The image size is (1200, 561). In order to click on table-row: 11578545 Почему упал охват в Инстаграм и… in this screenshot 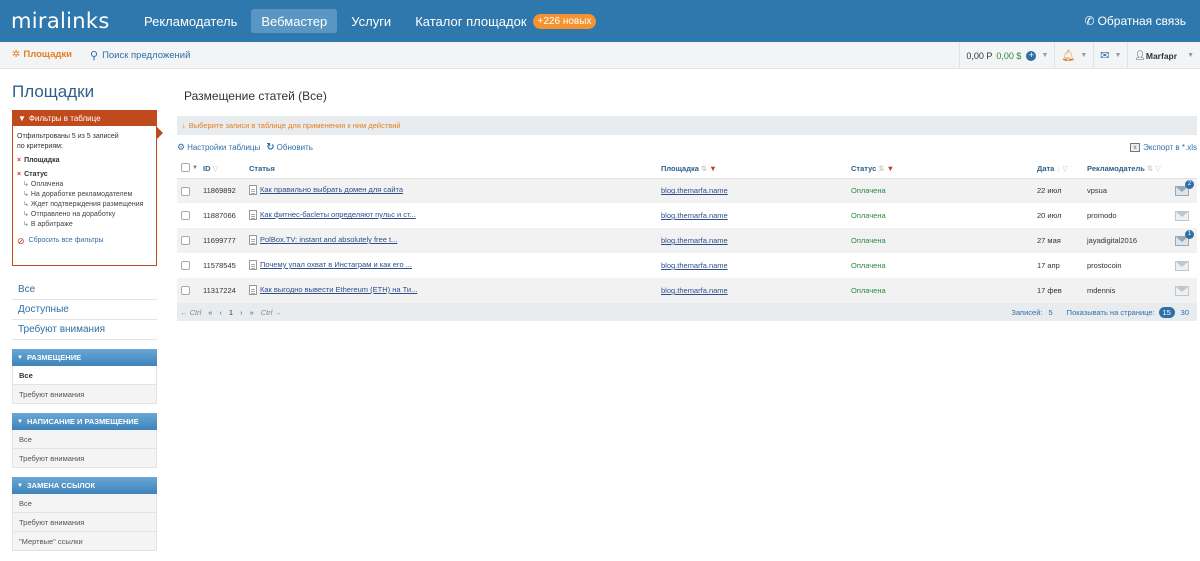, I will do `click(687, 265)`.